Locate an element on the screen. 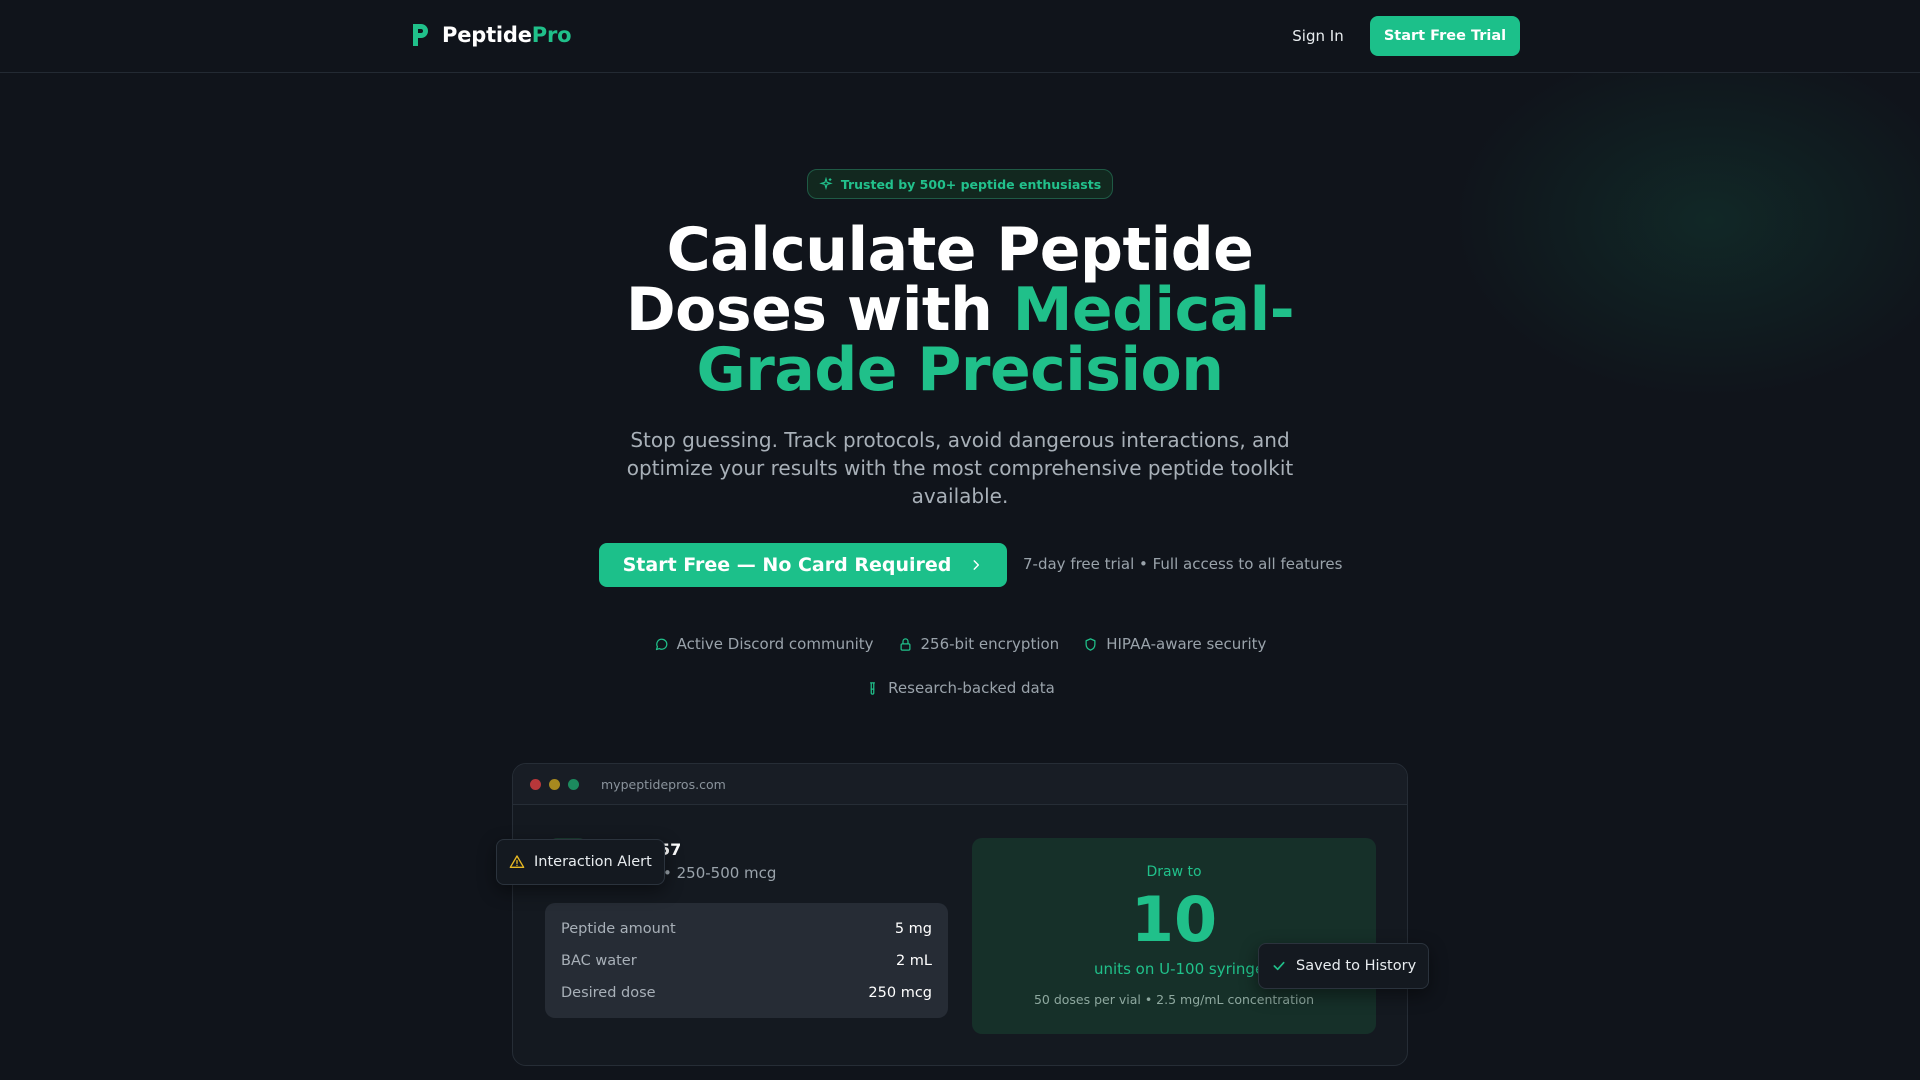  feature-label: 256-bit encryption is located at coordinates (990, 644).